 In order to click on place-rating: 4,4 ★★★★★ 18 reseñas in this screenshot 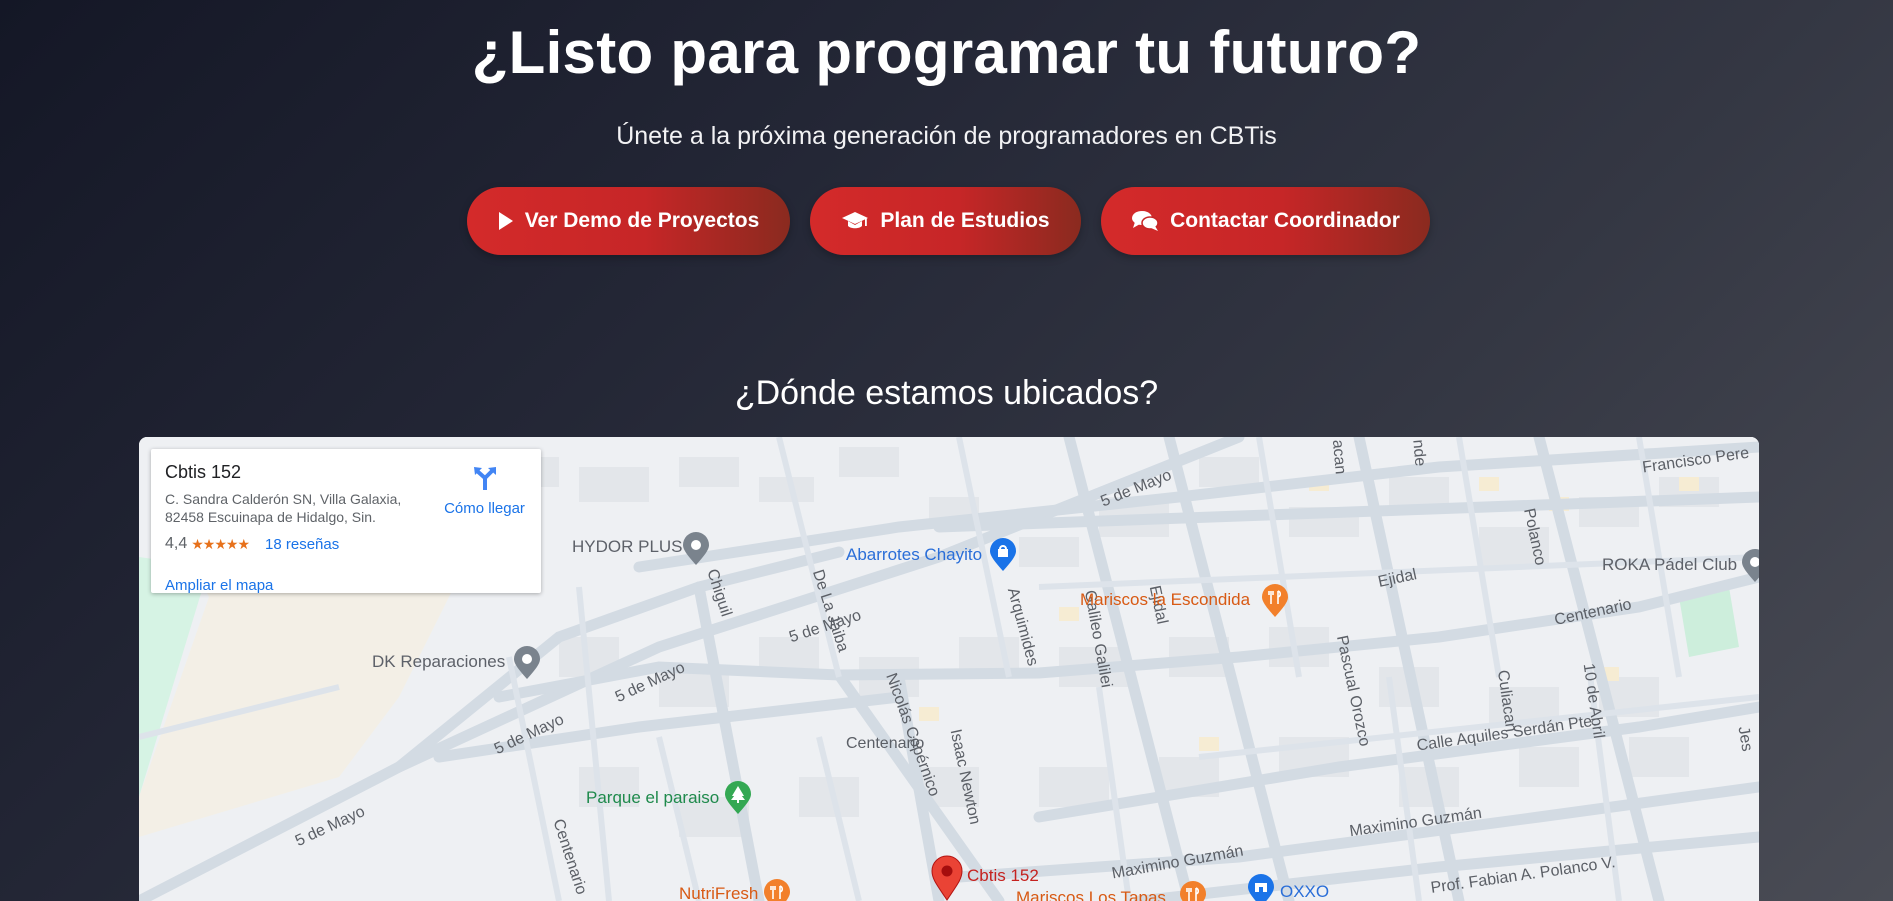, I will do `click(252, 544)`.